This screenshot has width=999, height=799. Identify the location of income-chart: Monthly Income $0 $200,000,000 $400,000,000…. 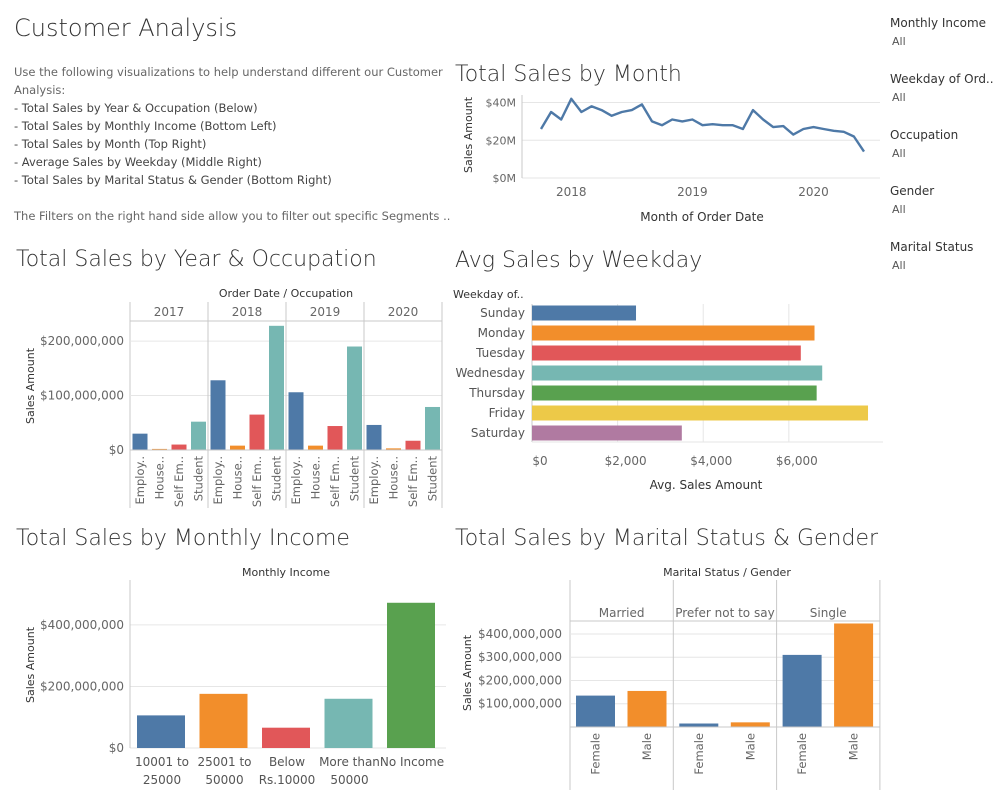
(231, 677).